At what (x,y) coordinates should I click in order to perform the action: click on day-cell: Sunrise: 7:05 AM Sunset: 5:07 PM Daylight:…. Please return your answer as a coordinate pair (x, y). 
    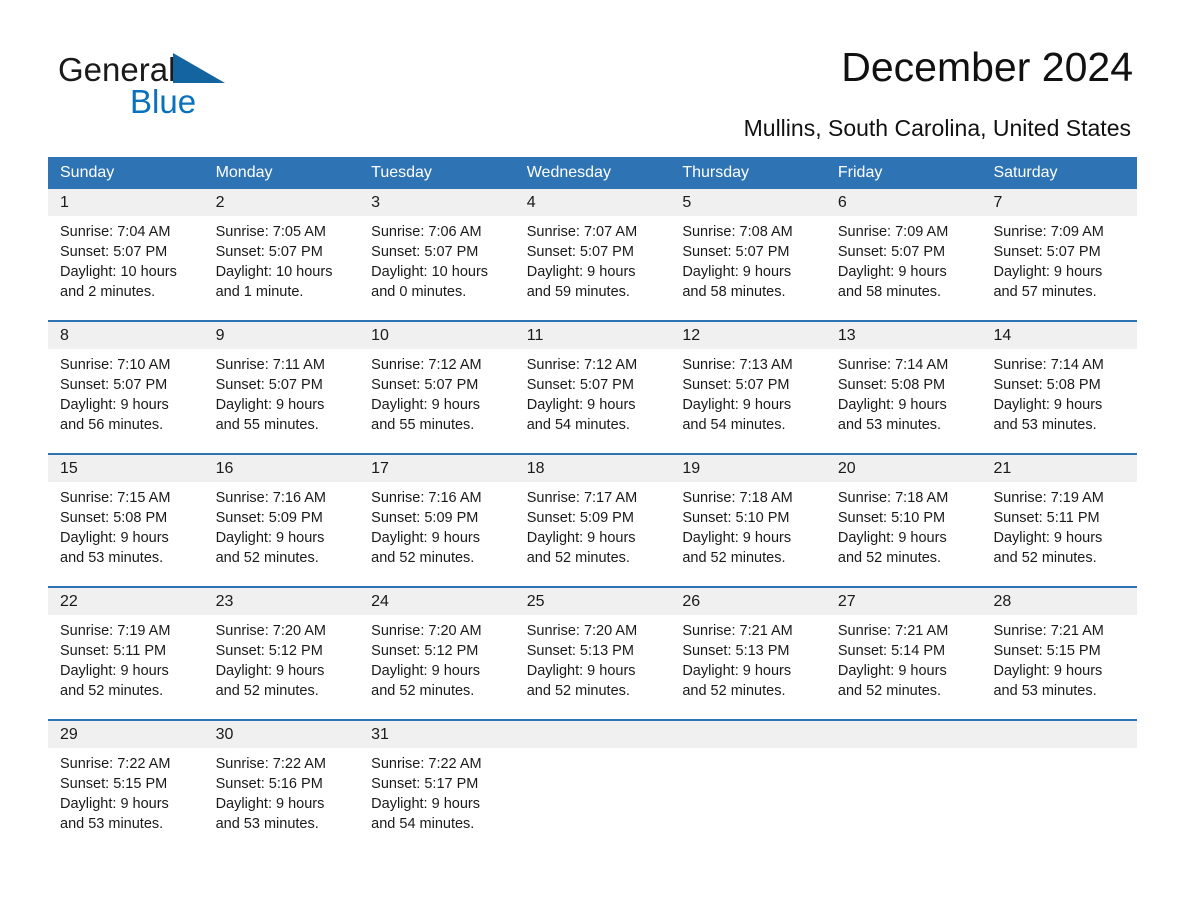
    Looking at the image, I should click on (282, 268).